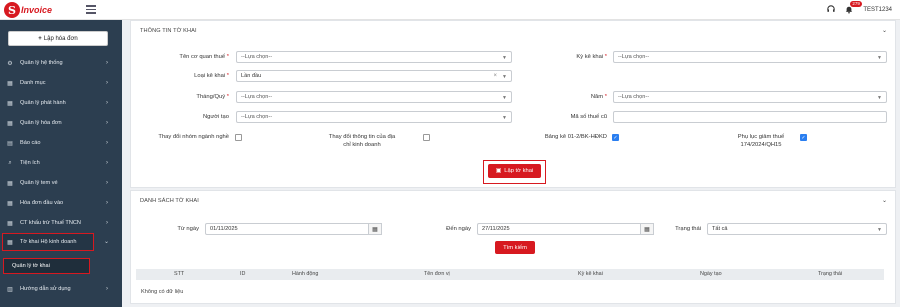 This screenshot has height=307, width=900. I want to click on sidebar-item-label: Quản lý phát hành, so click(43, 103).